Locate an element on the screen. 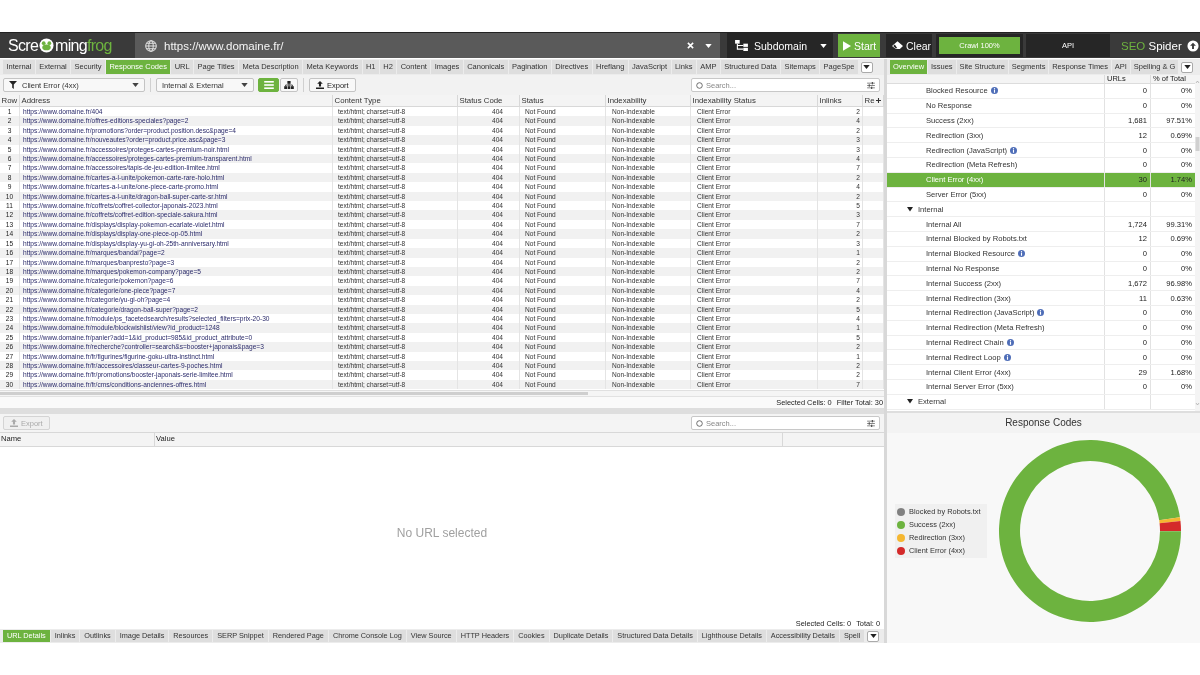  eraser-icon is located at coordinates (897, 45).